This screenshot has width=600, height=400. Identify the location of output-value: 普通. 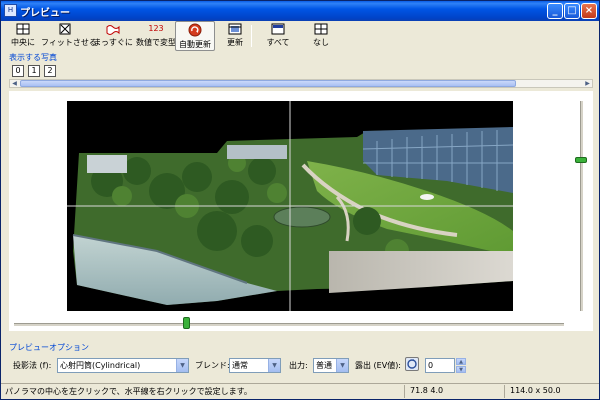
(324, 365).